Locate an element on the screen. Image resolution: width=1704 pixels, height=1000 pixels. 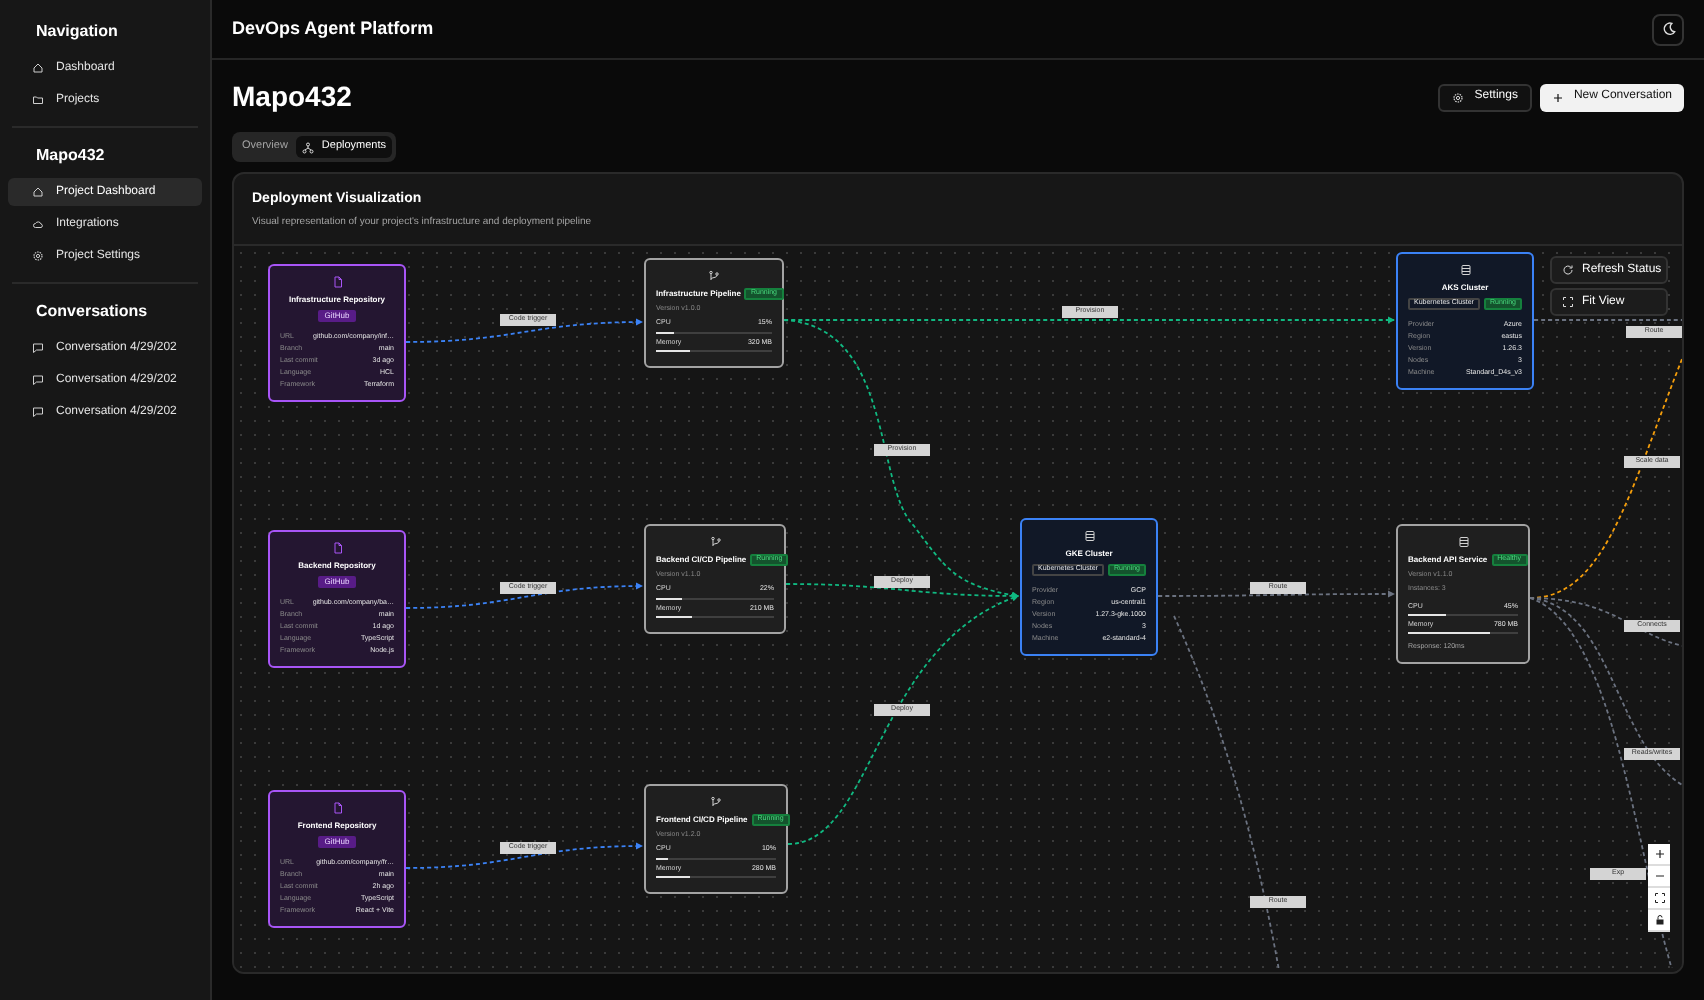
lock-button is located at coordinates (1659, 921).